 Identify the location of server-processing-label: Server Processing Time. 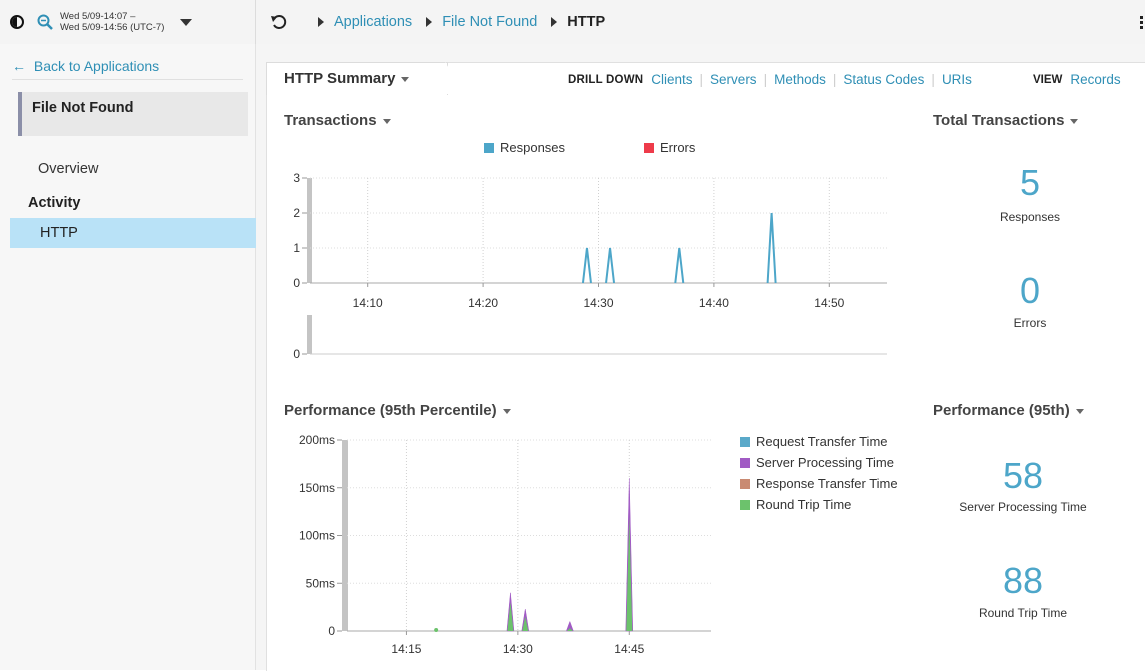
(1023, 507).